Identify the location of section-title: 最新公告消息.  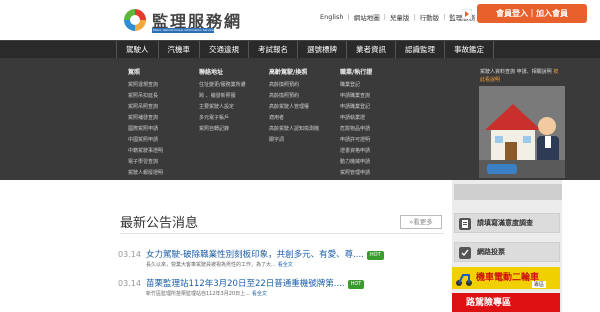
(159, 223).